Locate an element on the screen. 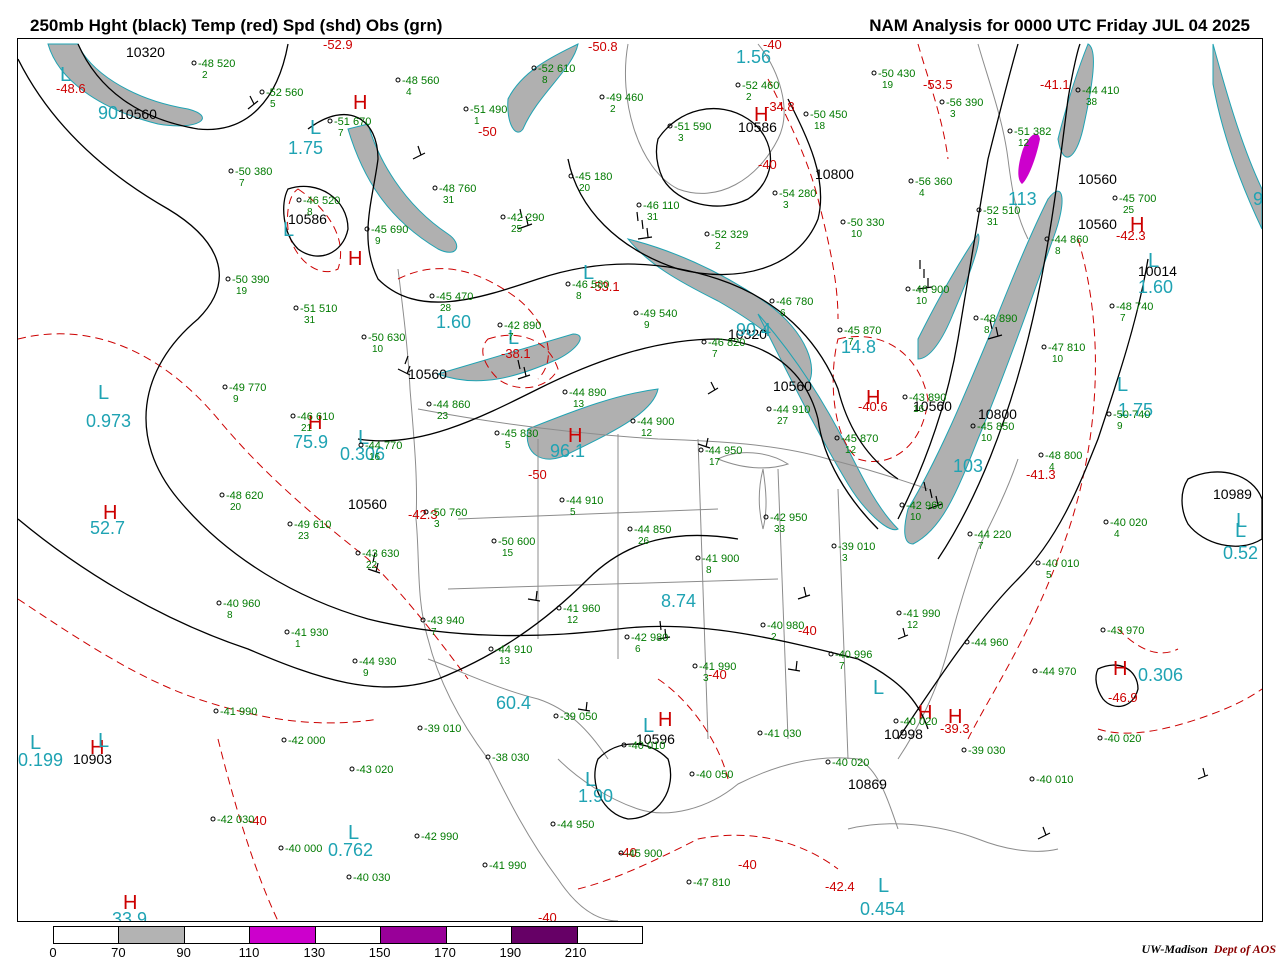  observation-value: -50 390 is located at coordinates (250, 280).